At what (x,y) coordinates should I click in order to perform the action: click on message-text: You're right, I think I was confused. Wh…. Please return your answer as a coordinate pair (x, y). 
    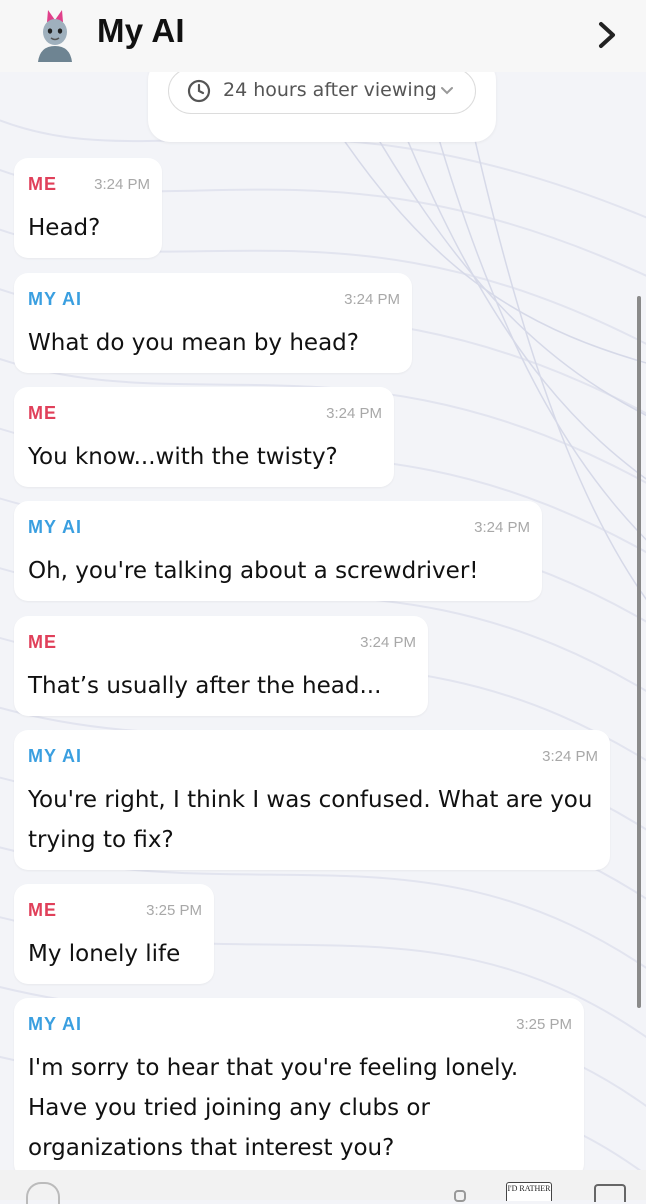
    Looking at the image, I should click on (314, 820).